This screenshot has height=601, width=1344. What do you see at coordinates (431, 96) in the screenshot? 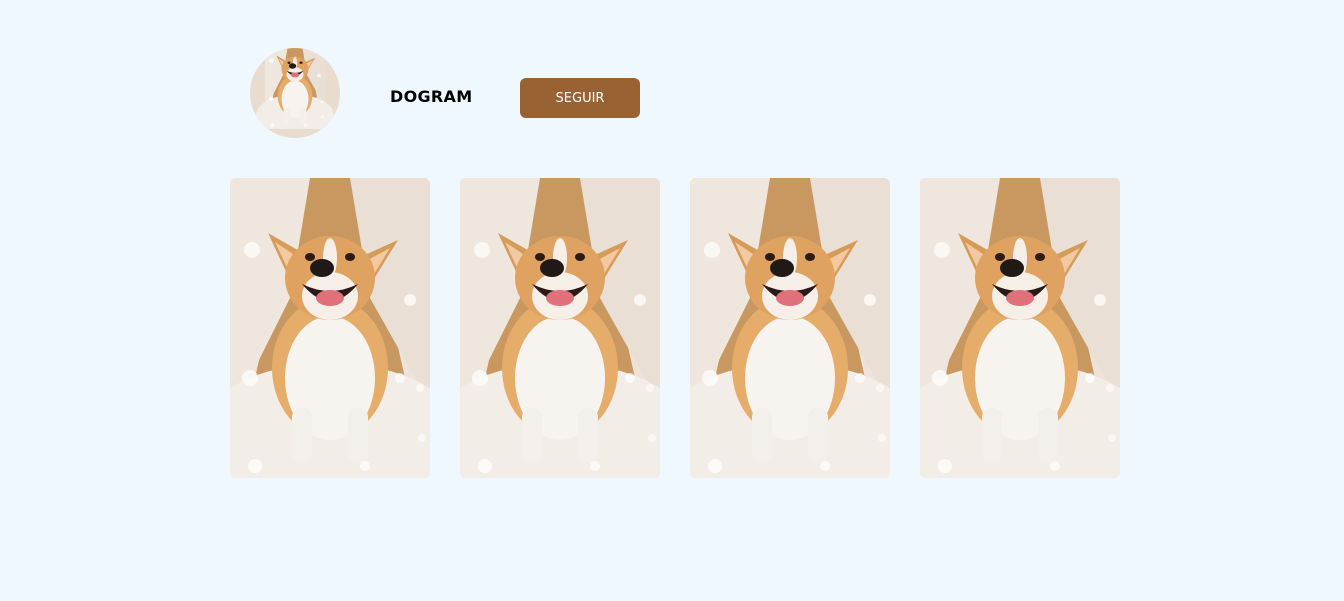
I see `profile-name: DOGRAM` at bounding box center [431, 96].